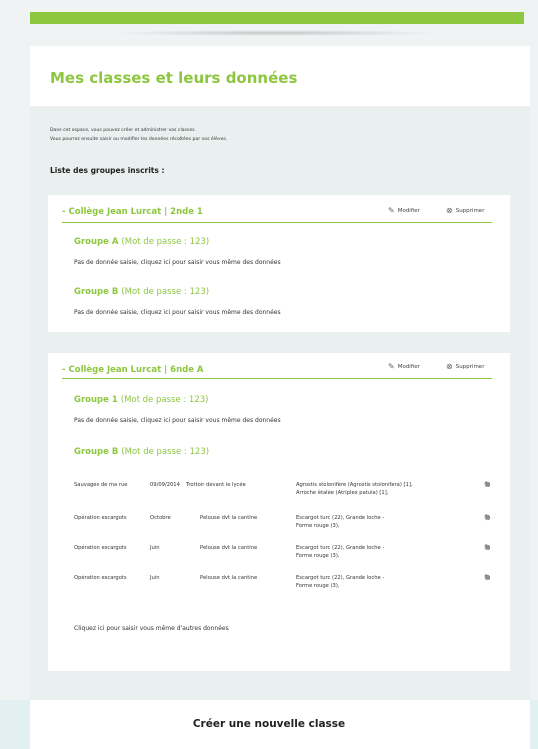 This screenshot has height=749, width=538. Describe the element at coordinates (275, 33) in the screenshot. I see `header-shadow` at that location.